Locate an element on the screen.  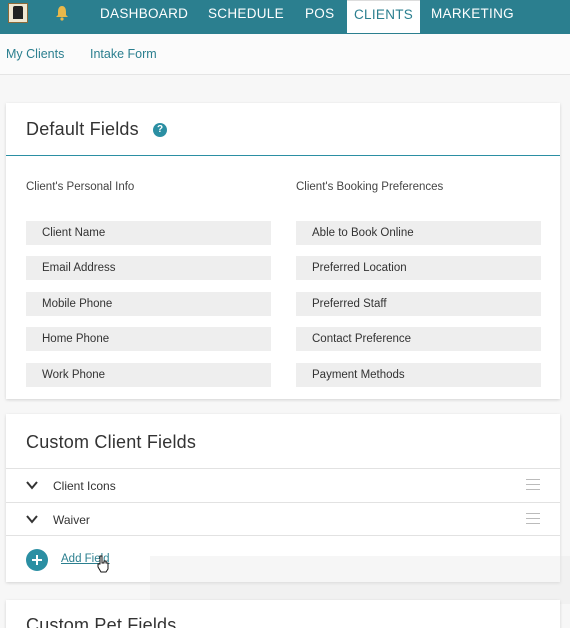
help-icon: ? is located at coordinates (160, 130).